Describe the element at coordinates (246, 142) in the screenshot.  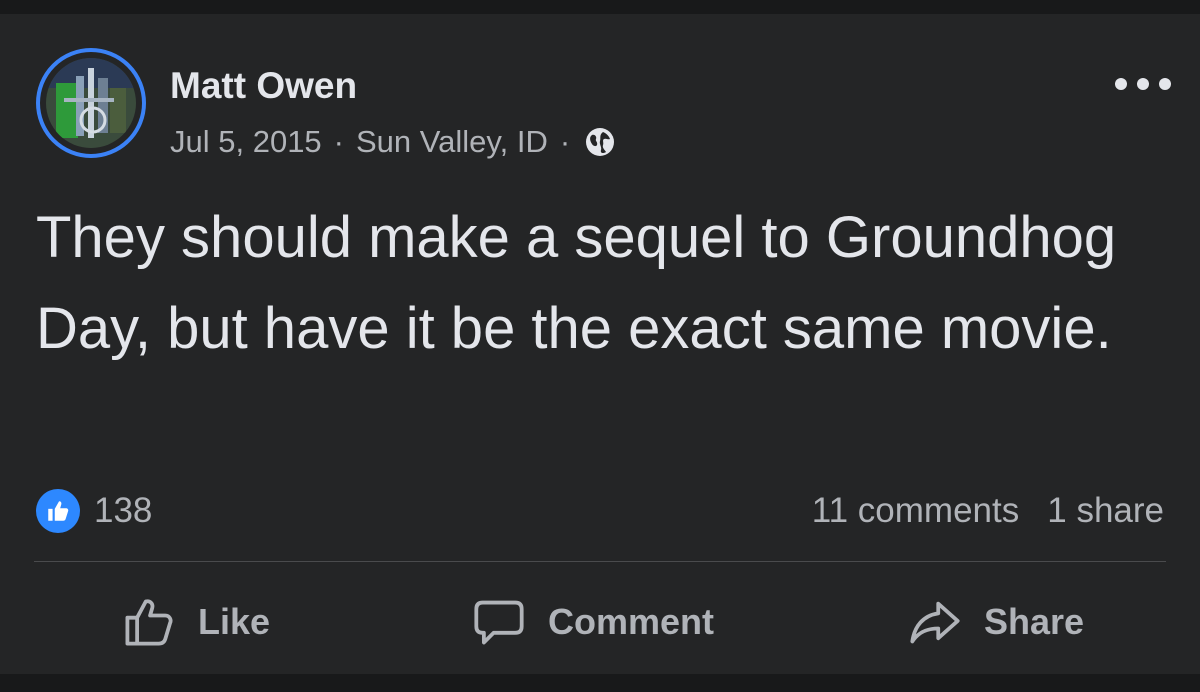
I see `post-date: Jul 5, 2015` at that location.